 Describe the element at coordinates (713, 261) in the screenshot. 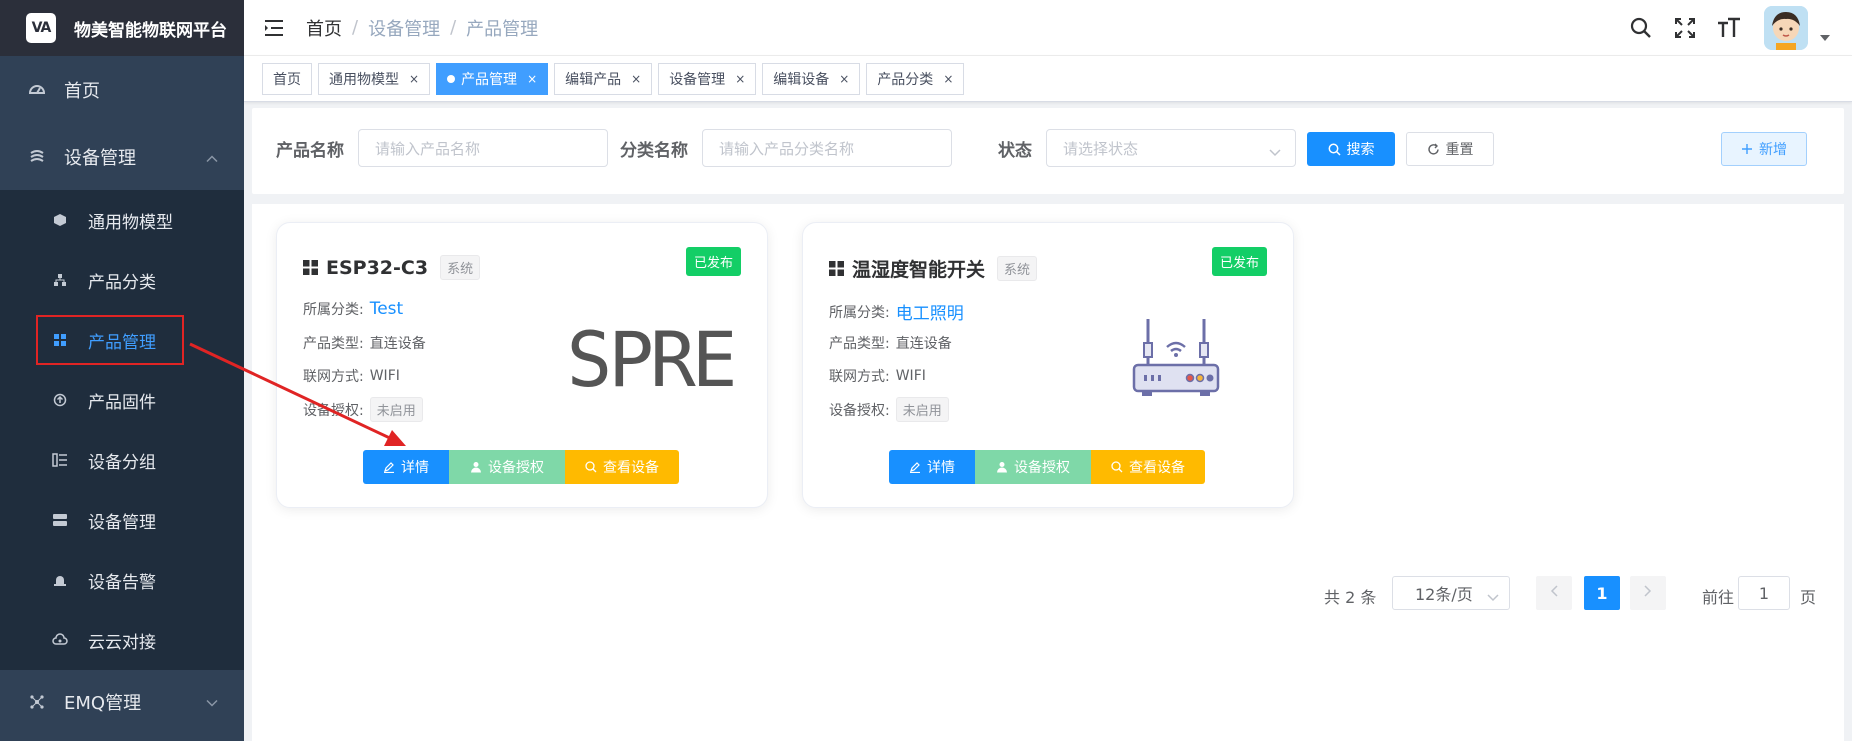

I see `status-badge: 已发布` at that location.